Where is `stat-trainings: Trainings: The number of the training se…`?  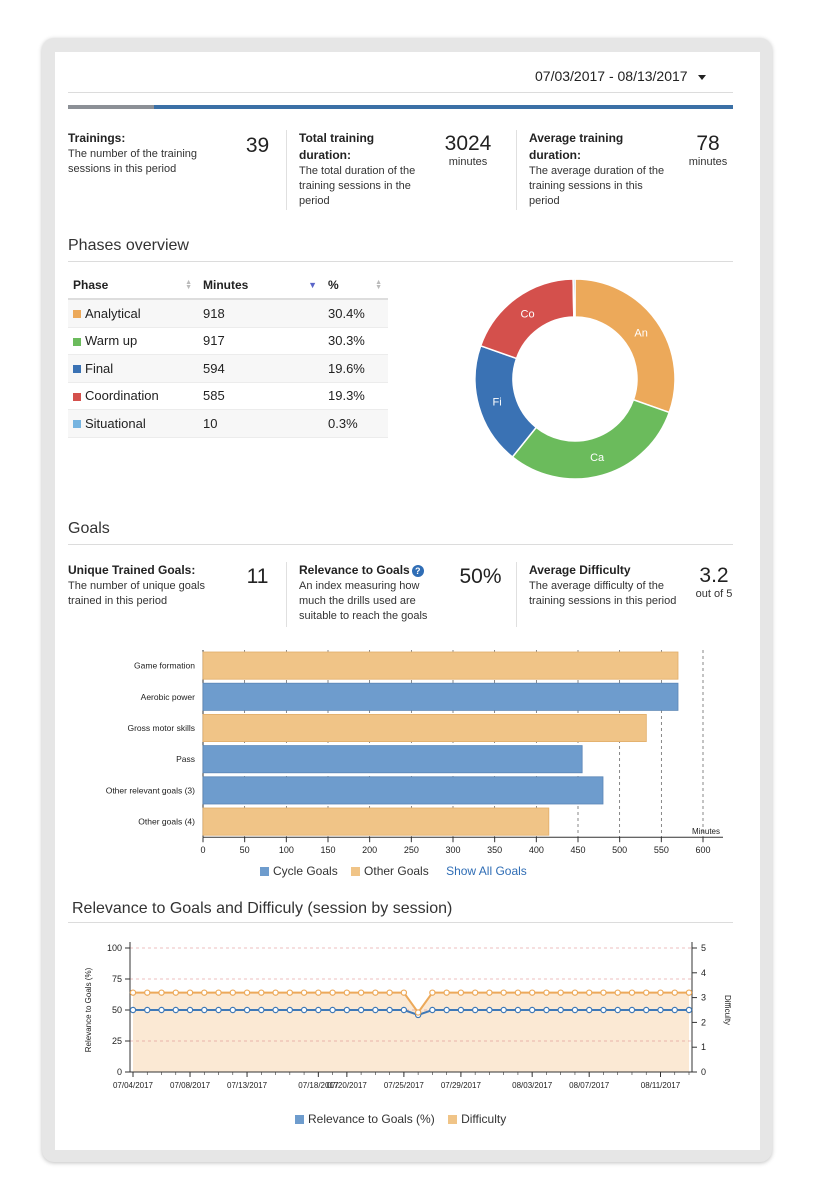 stat-trainings: Trainings: The number of the training se… is located at coordinates (143, 153).